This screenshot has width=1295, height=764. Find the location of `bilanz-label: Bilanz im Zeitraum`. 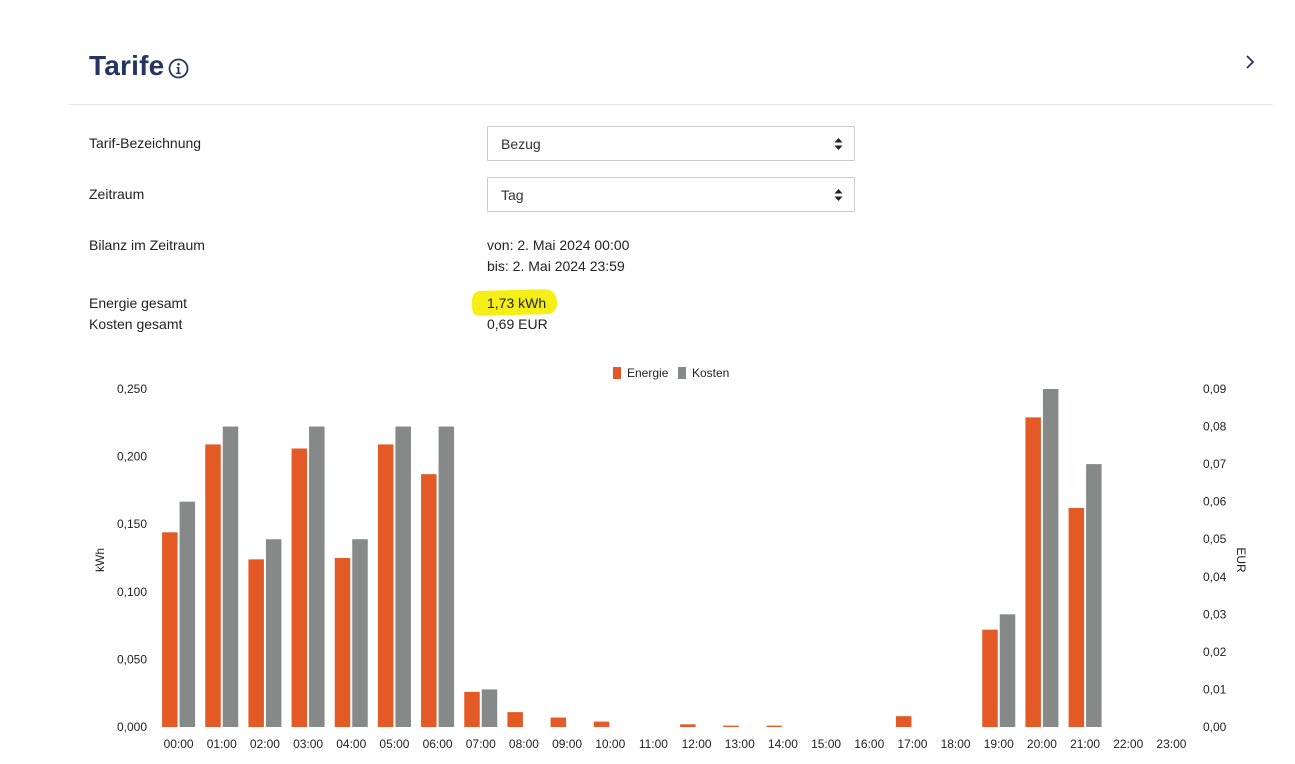

bilanz-label: Bilanz im Zeitraum is located at coordinates (147, 245).